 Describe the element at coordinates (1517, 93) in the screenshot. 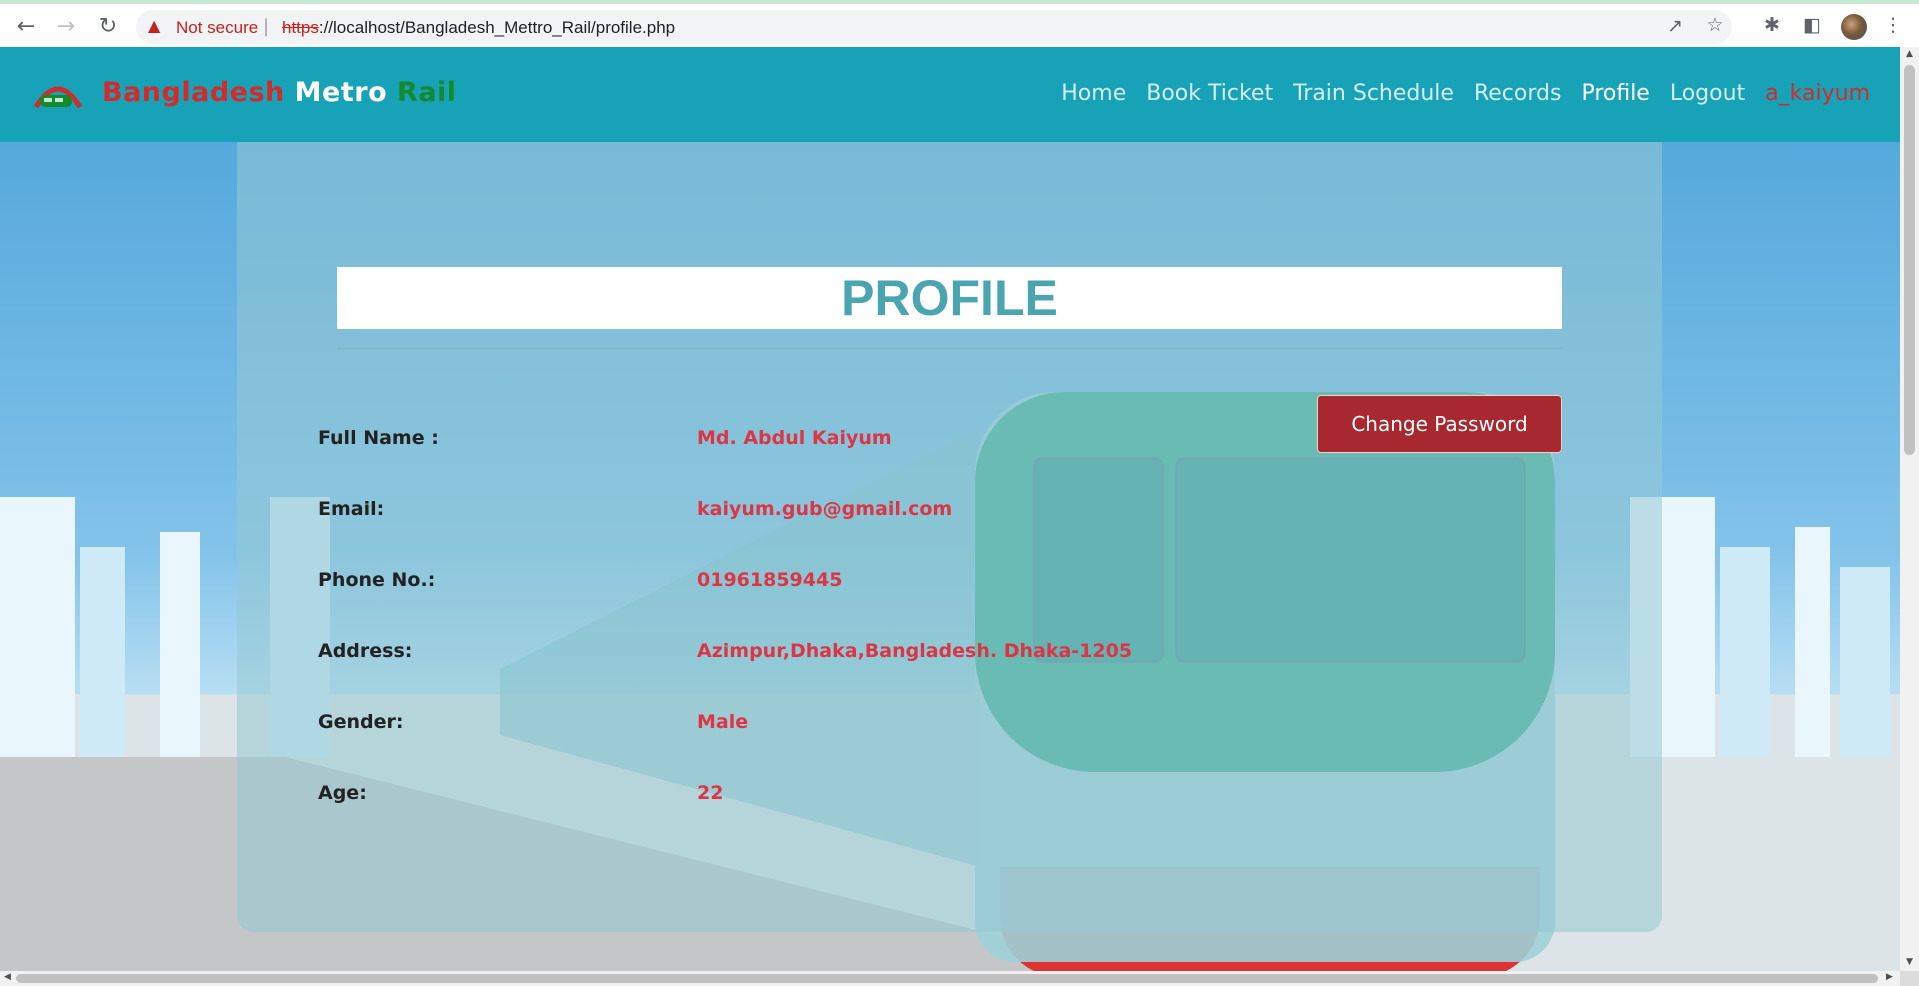

I see `nav-link-records: Records` at that location.